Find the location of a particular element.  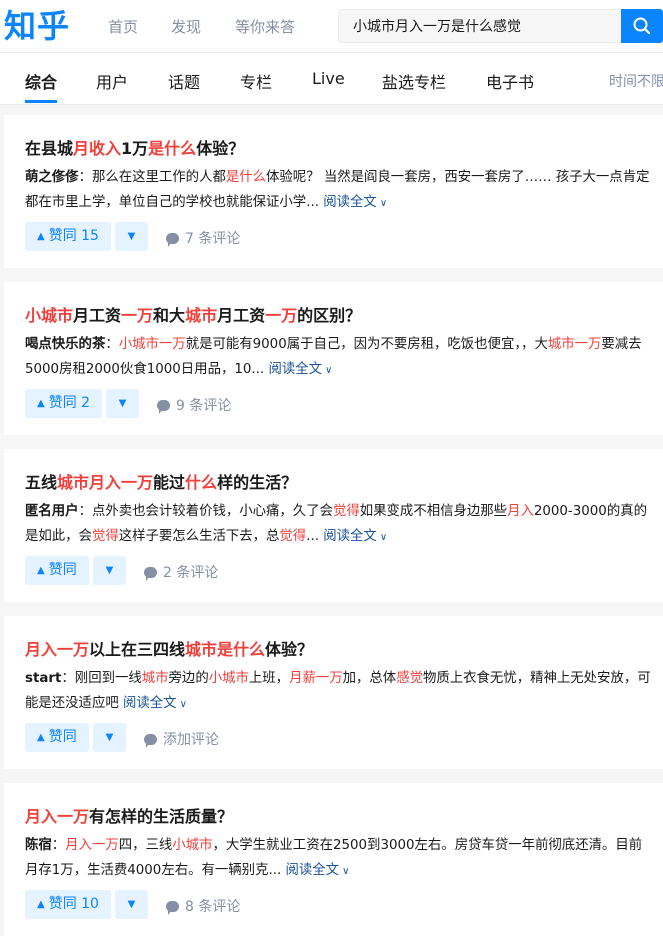

tab-topics: 话题 is located at coordinates (184, 81).